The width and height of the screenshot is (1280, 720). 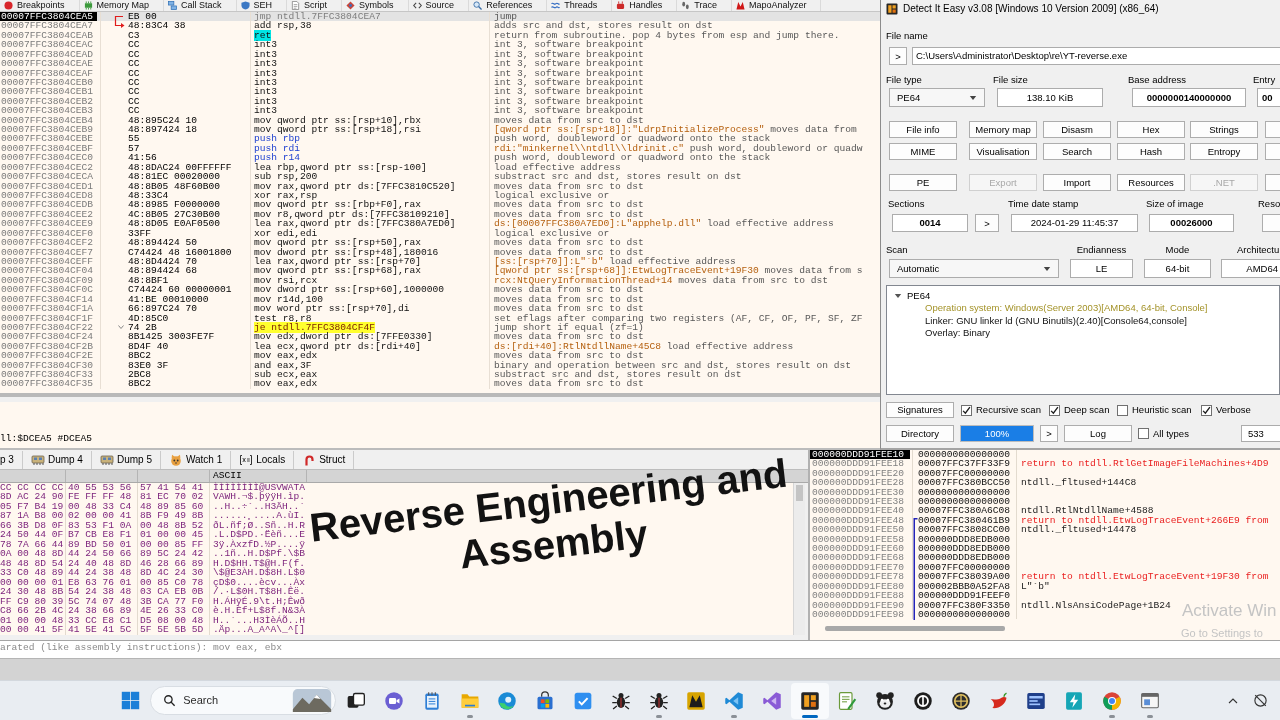 I want to click on browse-button: >, so click(x=898, y=56).